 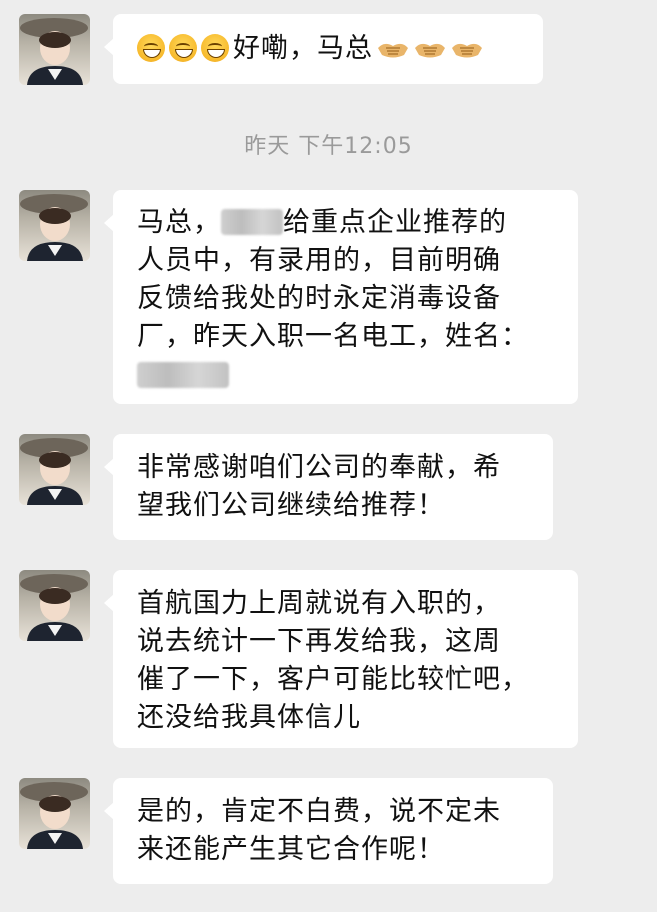 What do you see at coordinates (357, 375) in the screenshot?
I see `message-line` at bounding box center [357, 375].